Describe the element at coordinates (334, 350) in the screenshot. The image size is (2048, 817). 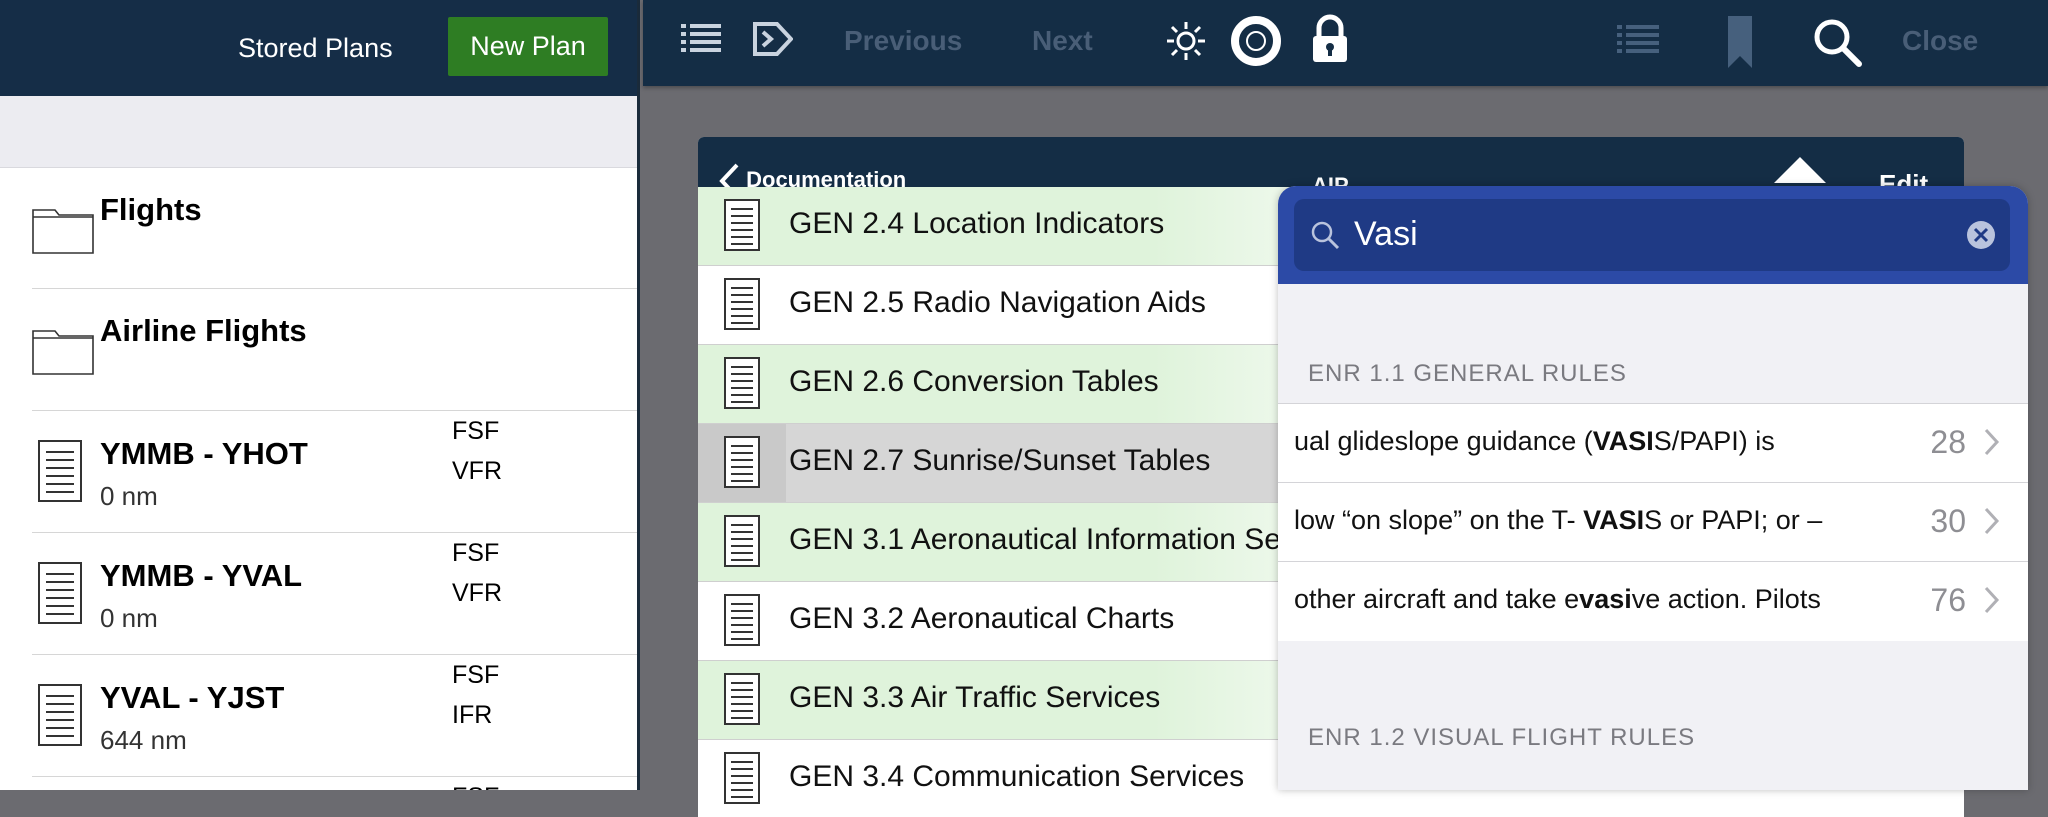
I see `folder-row-airline-flights: Airline Flights` at that location.